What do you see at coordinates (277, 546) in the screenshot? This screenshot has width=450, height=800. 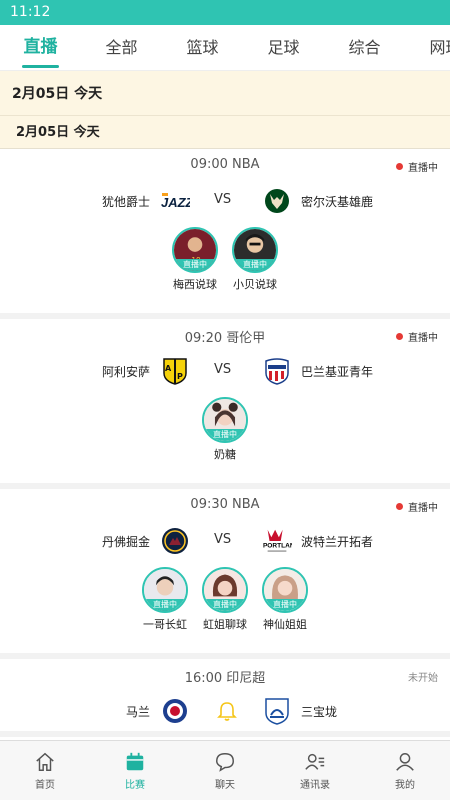 I see `svg-text: PORTLAND` at bounding box center [277, 546].